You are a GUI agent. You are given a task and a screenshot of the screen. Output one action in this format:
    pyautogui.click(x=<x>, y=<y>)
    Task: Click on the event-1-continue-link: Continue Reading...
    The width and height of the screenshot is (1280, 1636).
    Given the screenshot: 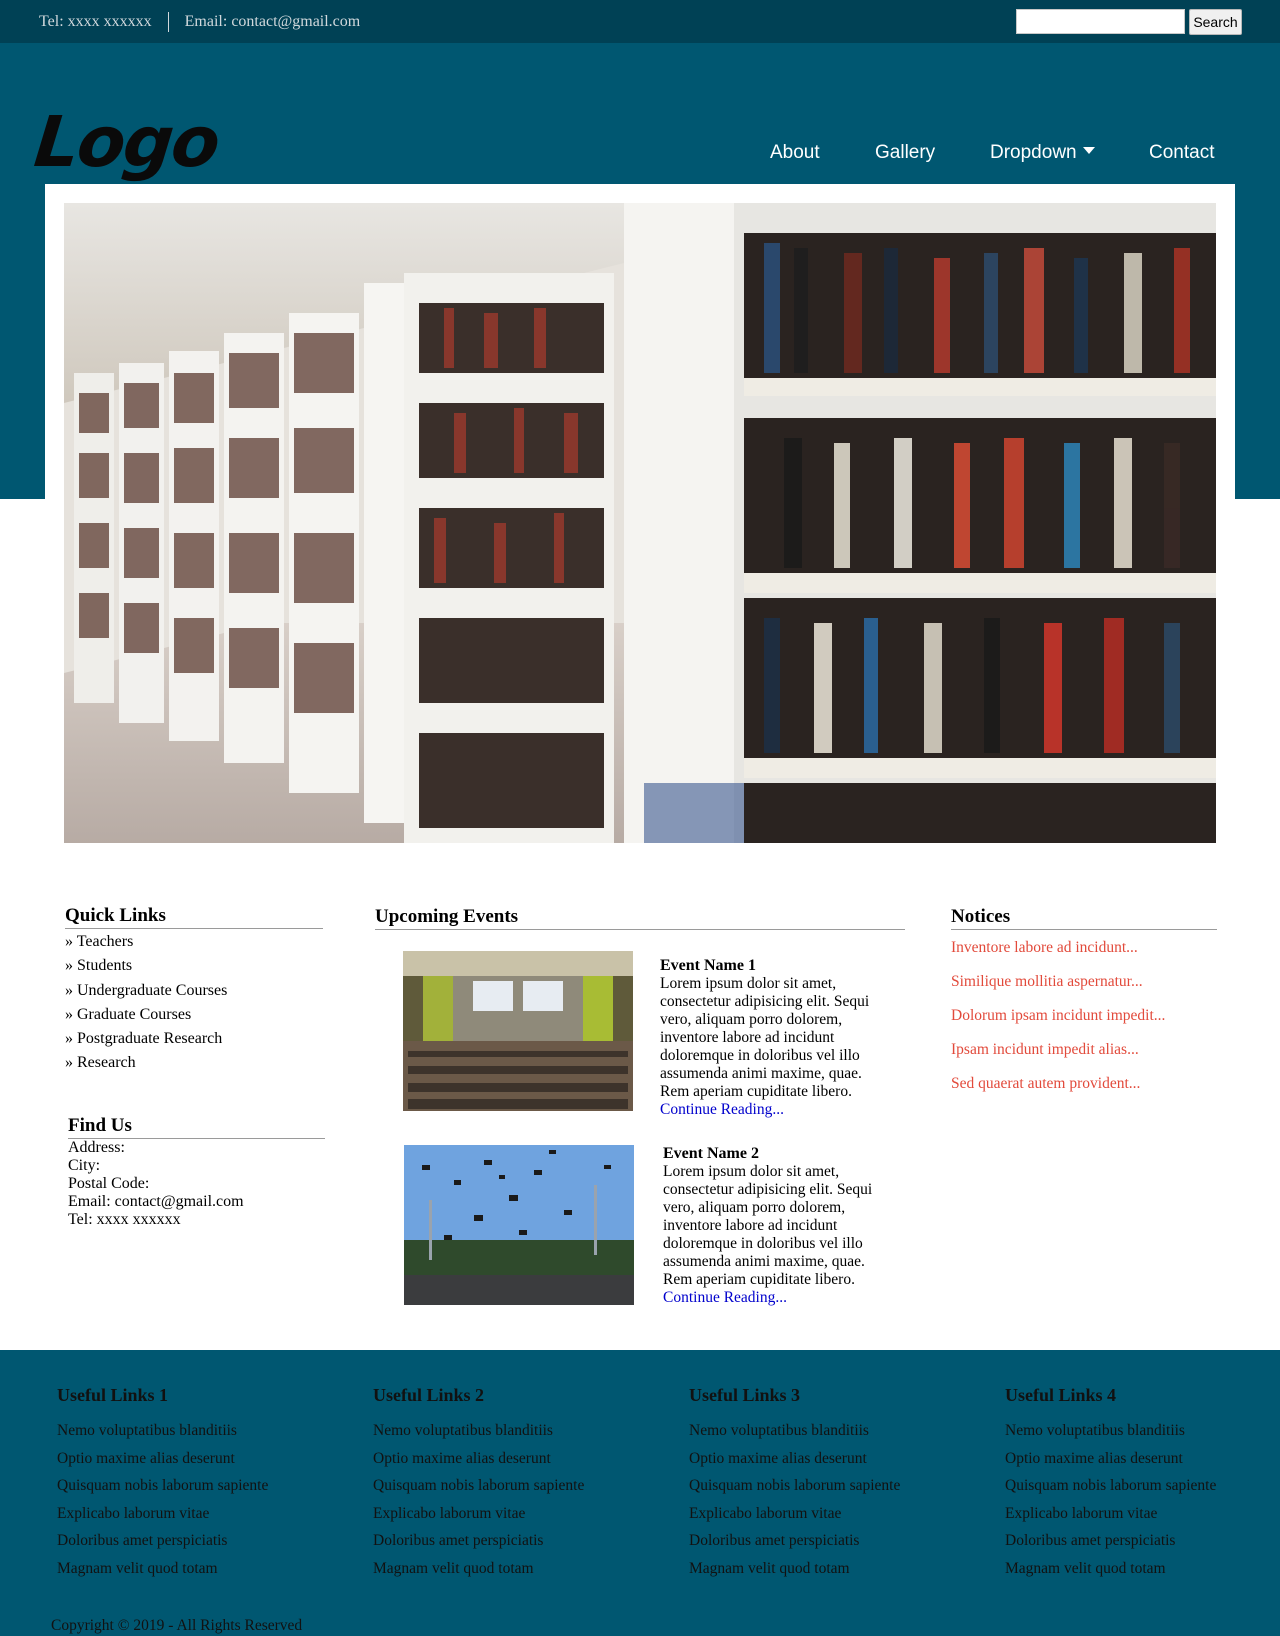 What is the action you would take?
    pyautogui.click(x=722, y=1109)
    